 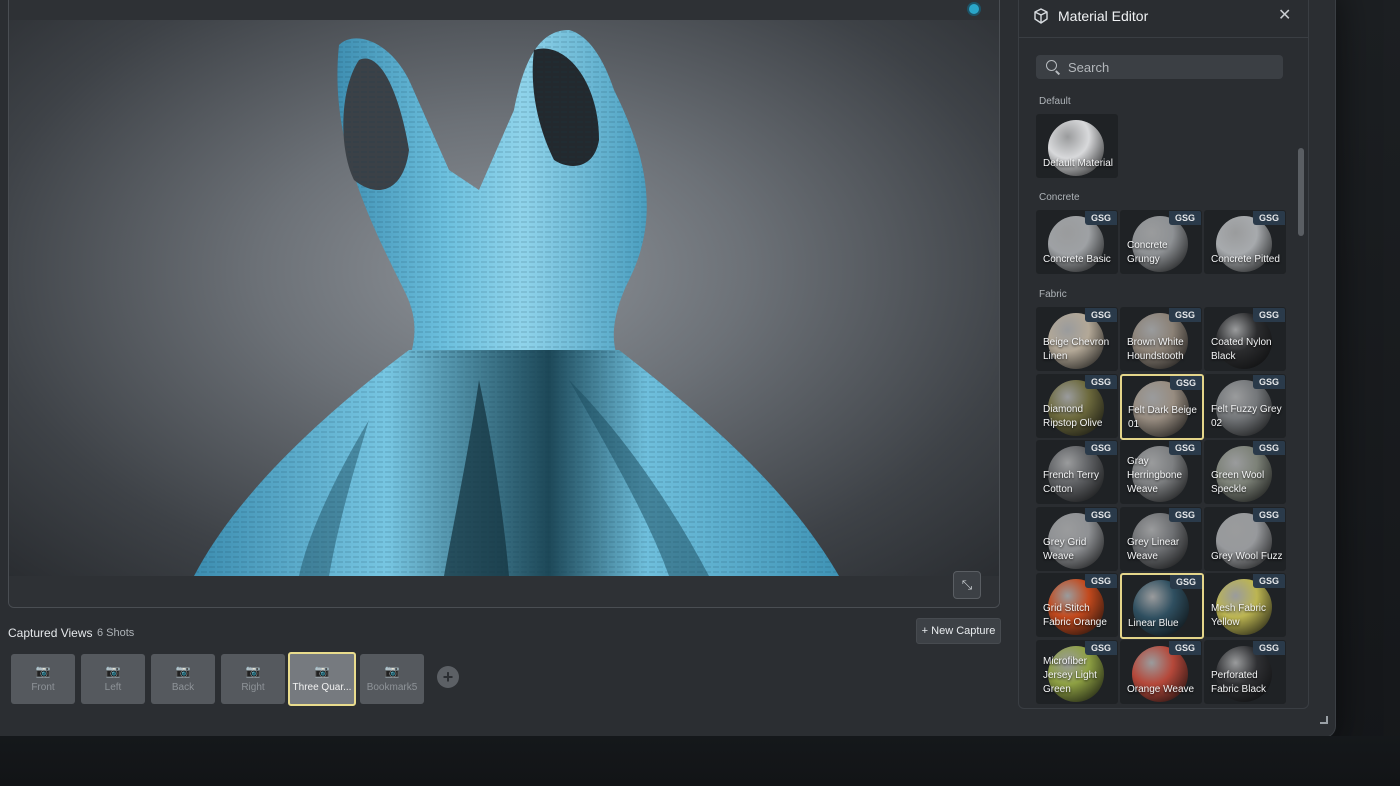 I want to click on material-name: Felt Dark Beige 01, so click(x=1162, y=417).